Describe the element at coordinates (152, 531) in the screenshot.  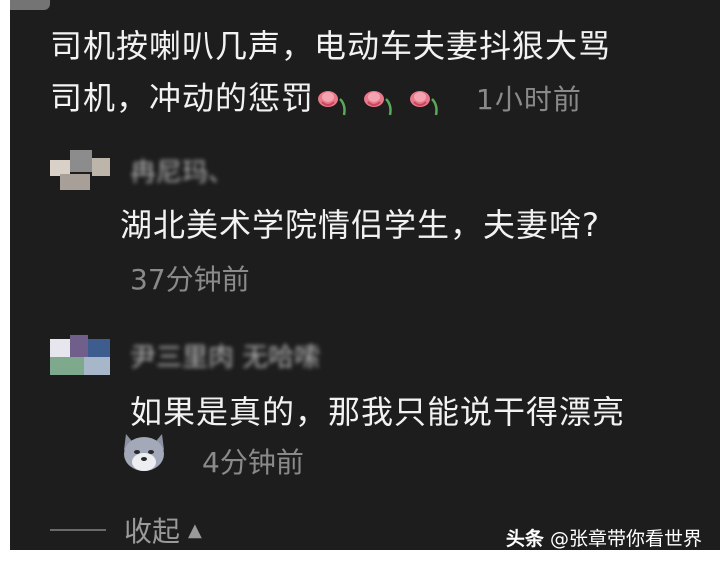
I see `collapse-label: 收起` at that location.